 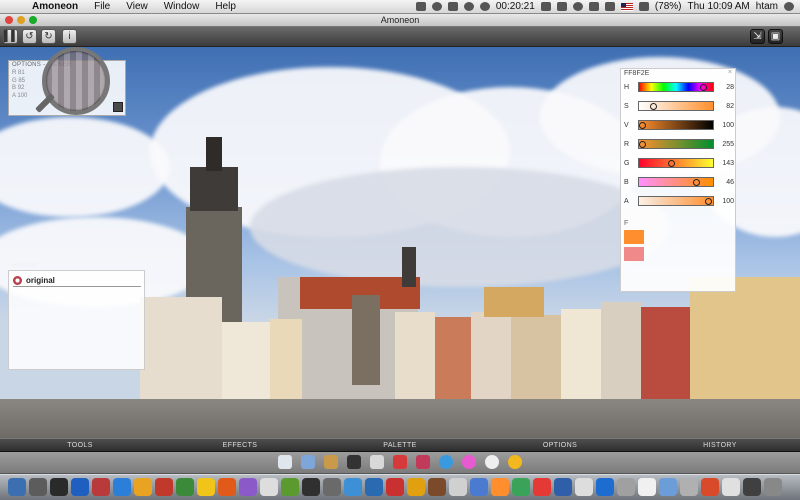 I want to click on undo-button: ↺, so click(x=29, y=36).